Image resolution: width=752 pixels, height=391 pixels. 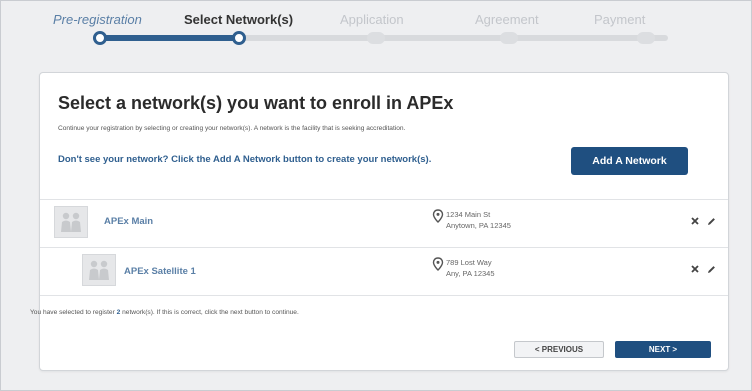 I want to click on network-name: APEx Satellite 1, so click(x=160, y=271).